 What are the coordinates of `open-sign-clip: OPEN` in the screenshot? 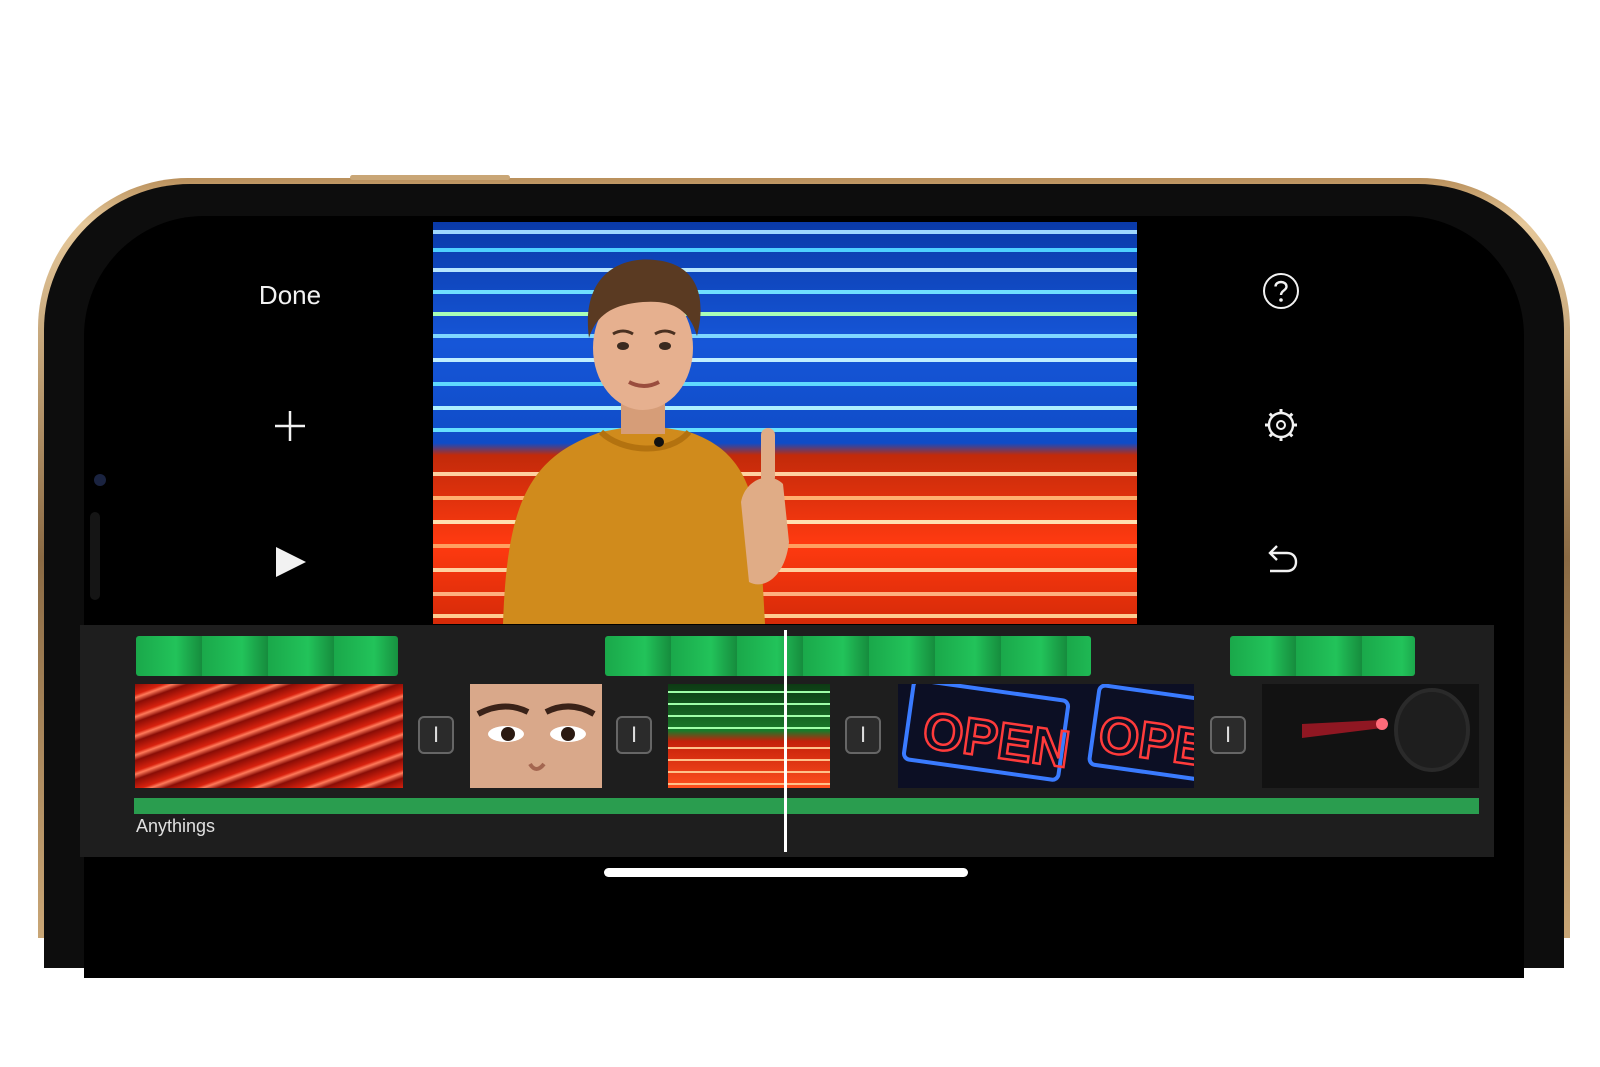 It's located at (986, 736).